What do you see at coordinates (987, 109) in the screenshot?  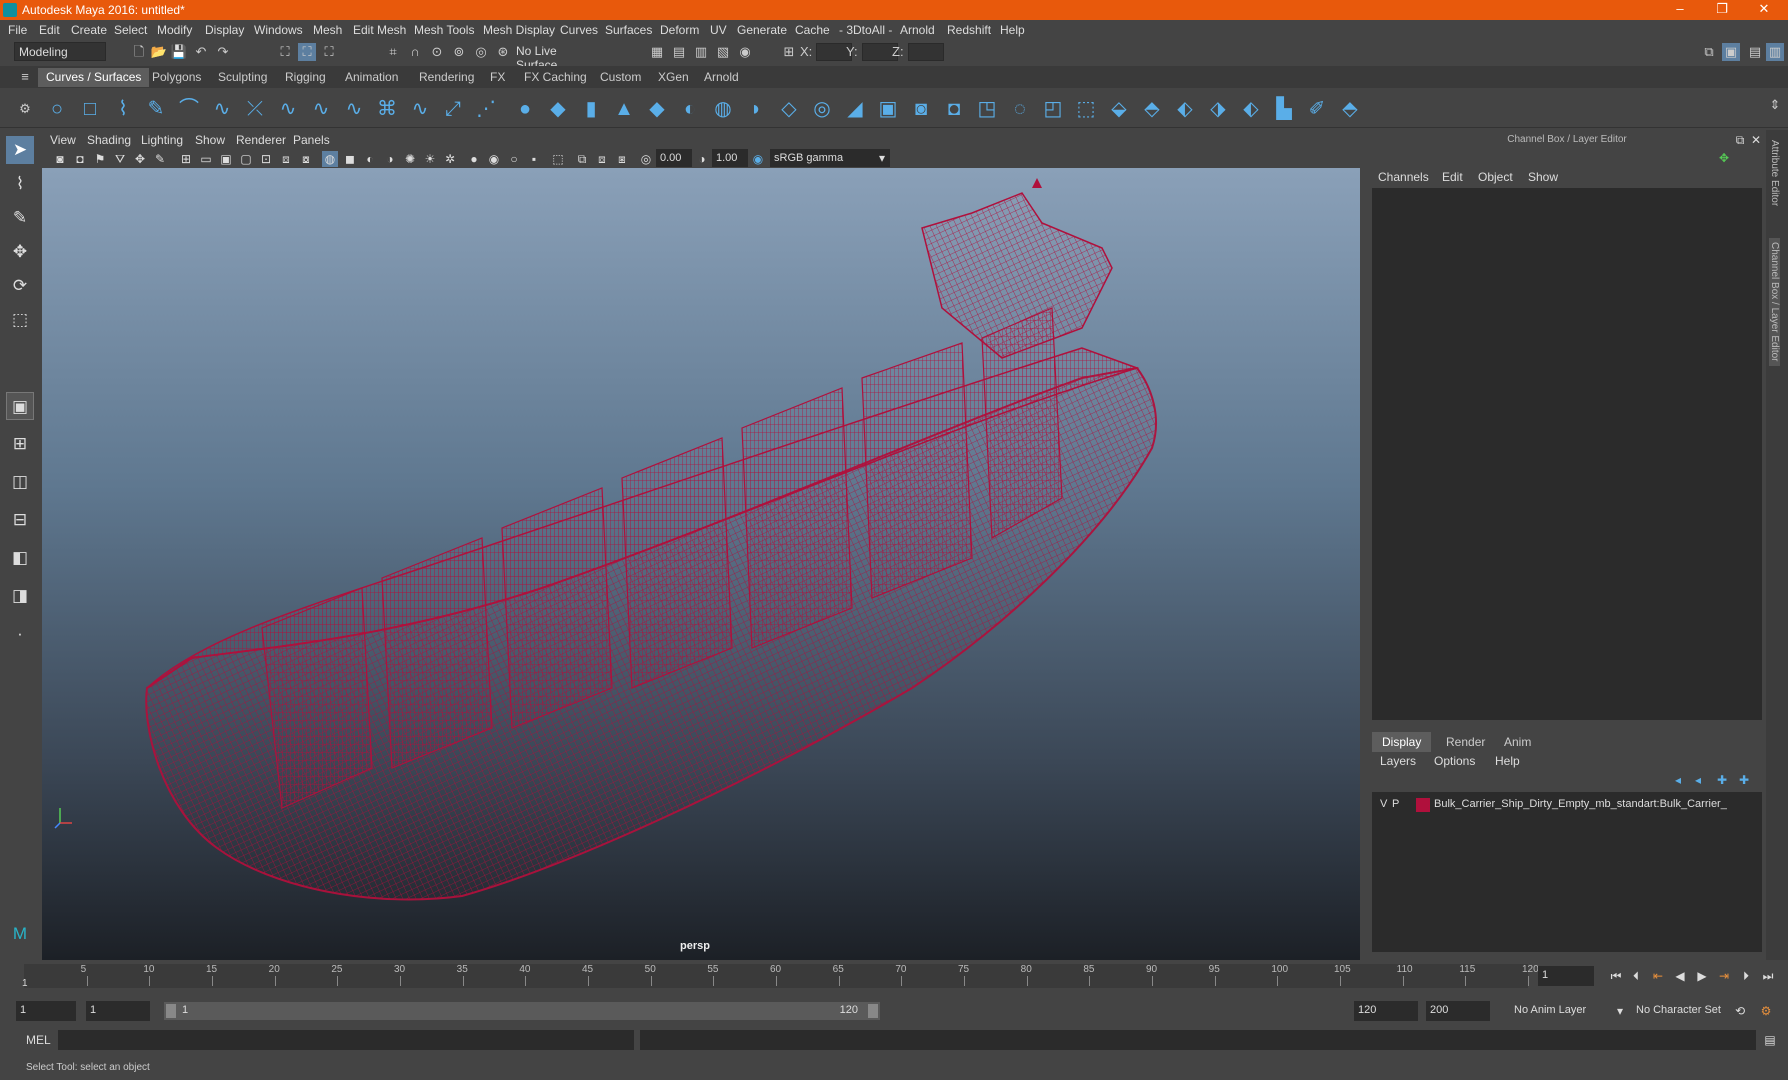 I see `trim-icon: ◳` at bounding box center [987, 109].